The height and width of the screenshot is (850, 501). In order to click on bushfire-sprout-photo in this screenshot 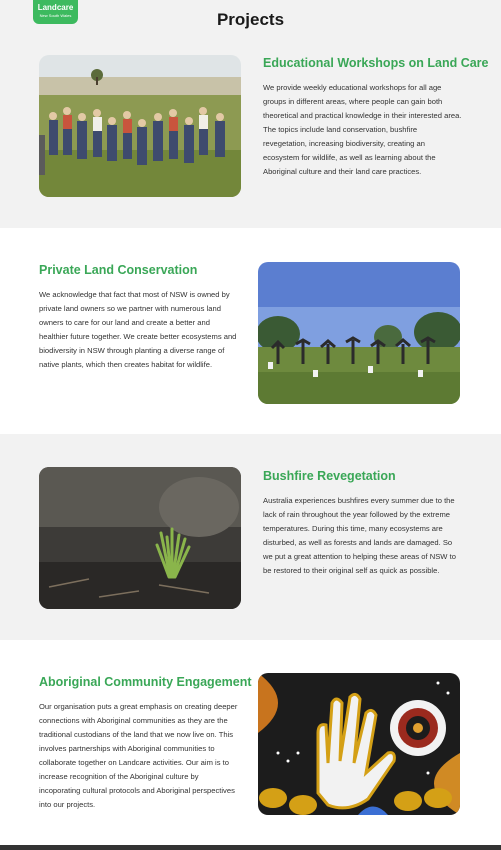, I will do `click(140, 538)`.